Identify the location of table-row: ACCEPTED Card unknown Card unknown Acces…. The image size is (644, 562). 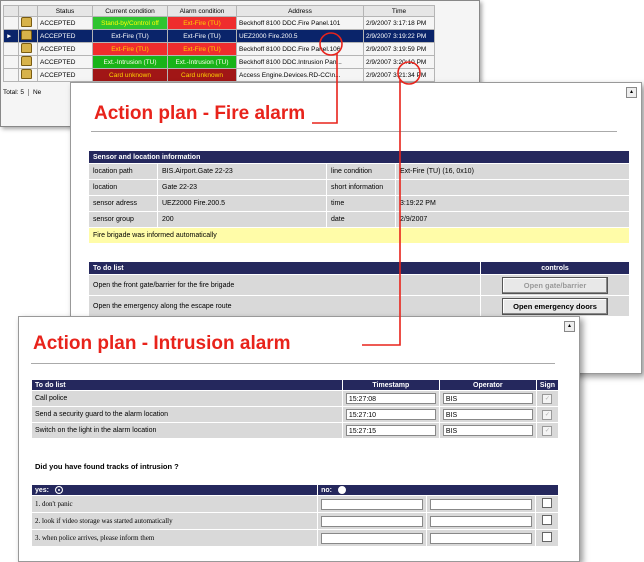
(219, 75).